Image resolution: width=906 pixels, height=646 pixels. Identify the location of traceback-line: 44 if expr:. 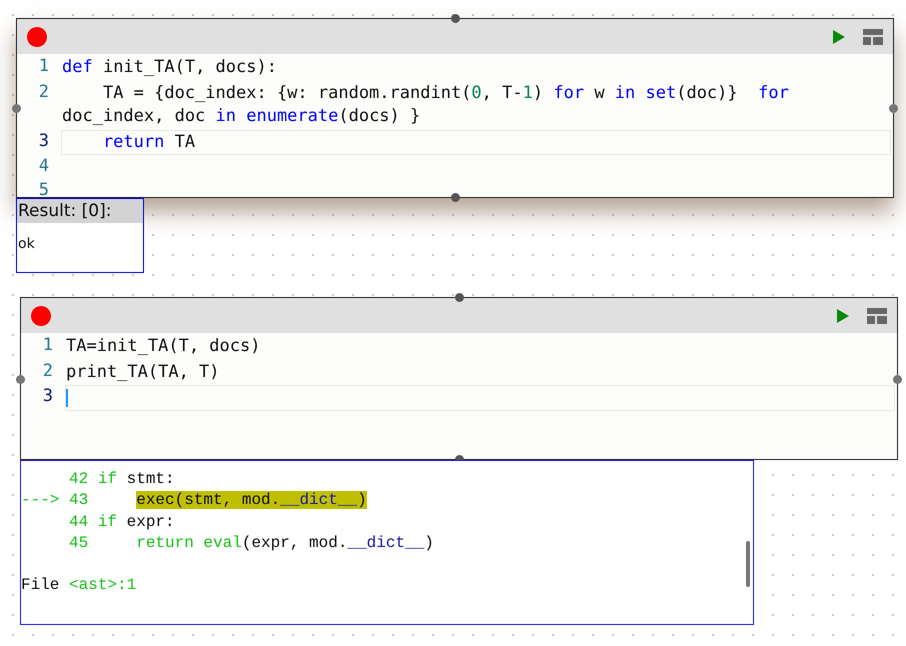
(122, 522).